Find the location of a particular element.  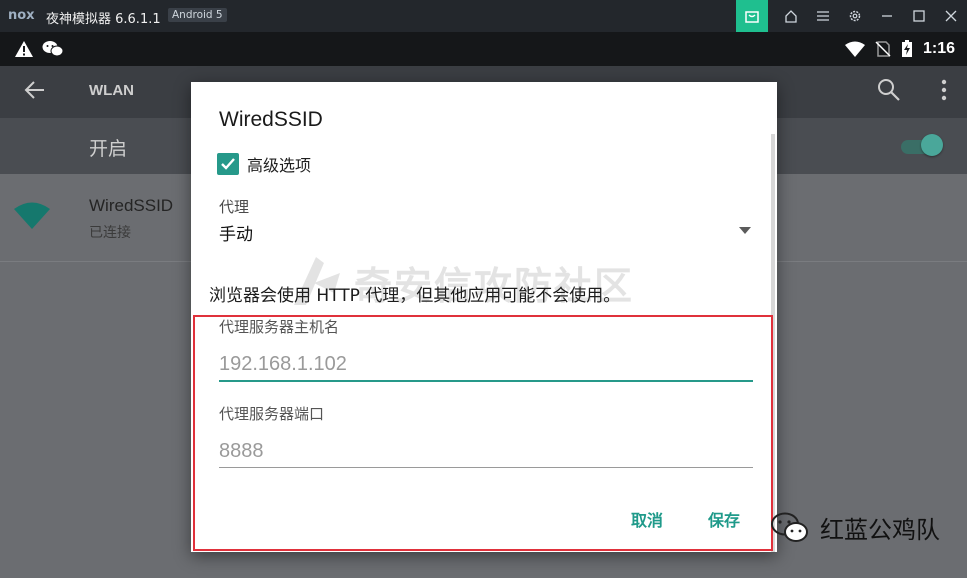

maximize-icon is located at coordinates (919, 16).